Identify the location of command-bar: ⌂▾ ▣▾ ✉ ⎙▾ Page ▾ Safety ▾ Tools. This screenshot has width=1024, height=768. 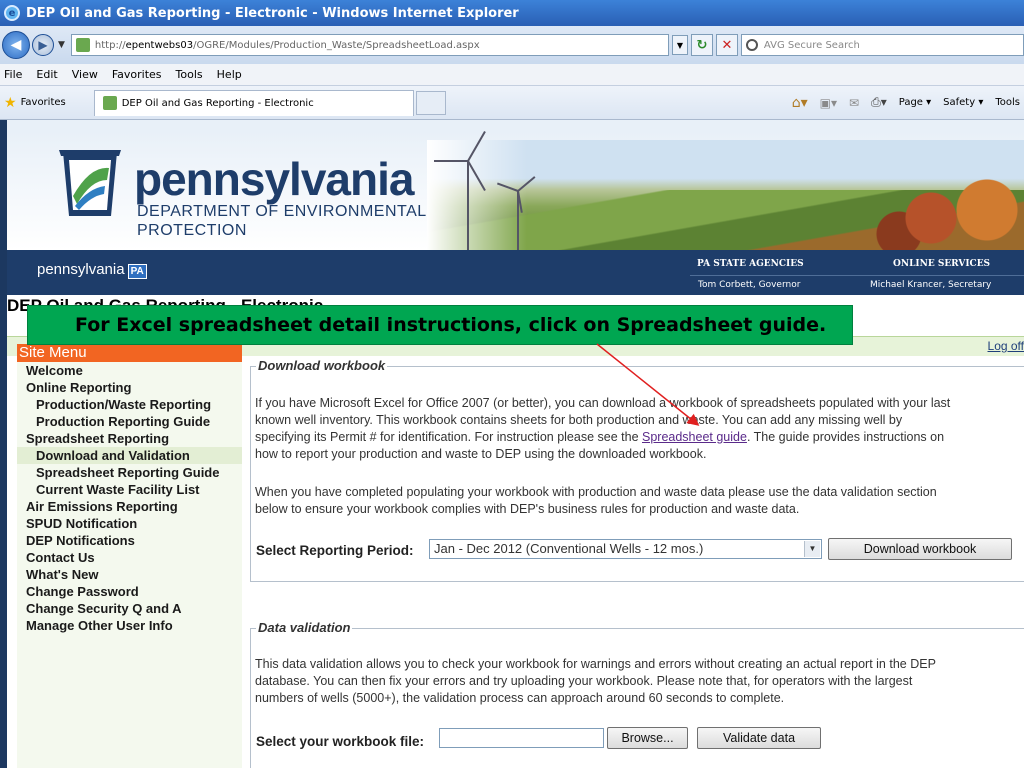
(908, 103).